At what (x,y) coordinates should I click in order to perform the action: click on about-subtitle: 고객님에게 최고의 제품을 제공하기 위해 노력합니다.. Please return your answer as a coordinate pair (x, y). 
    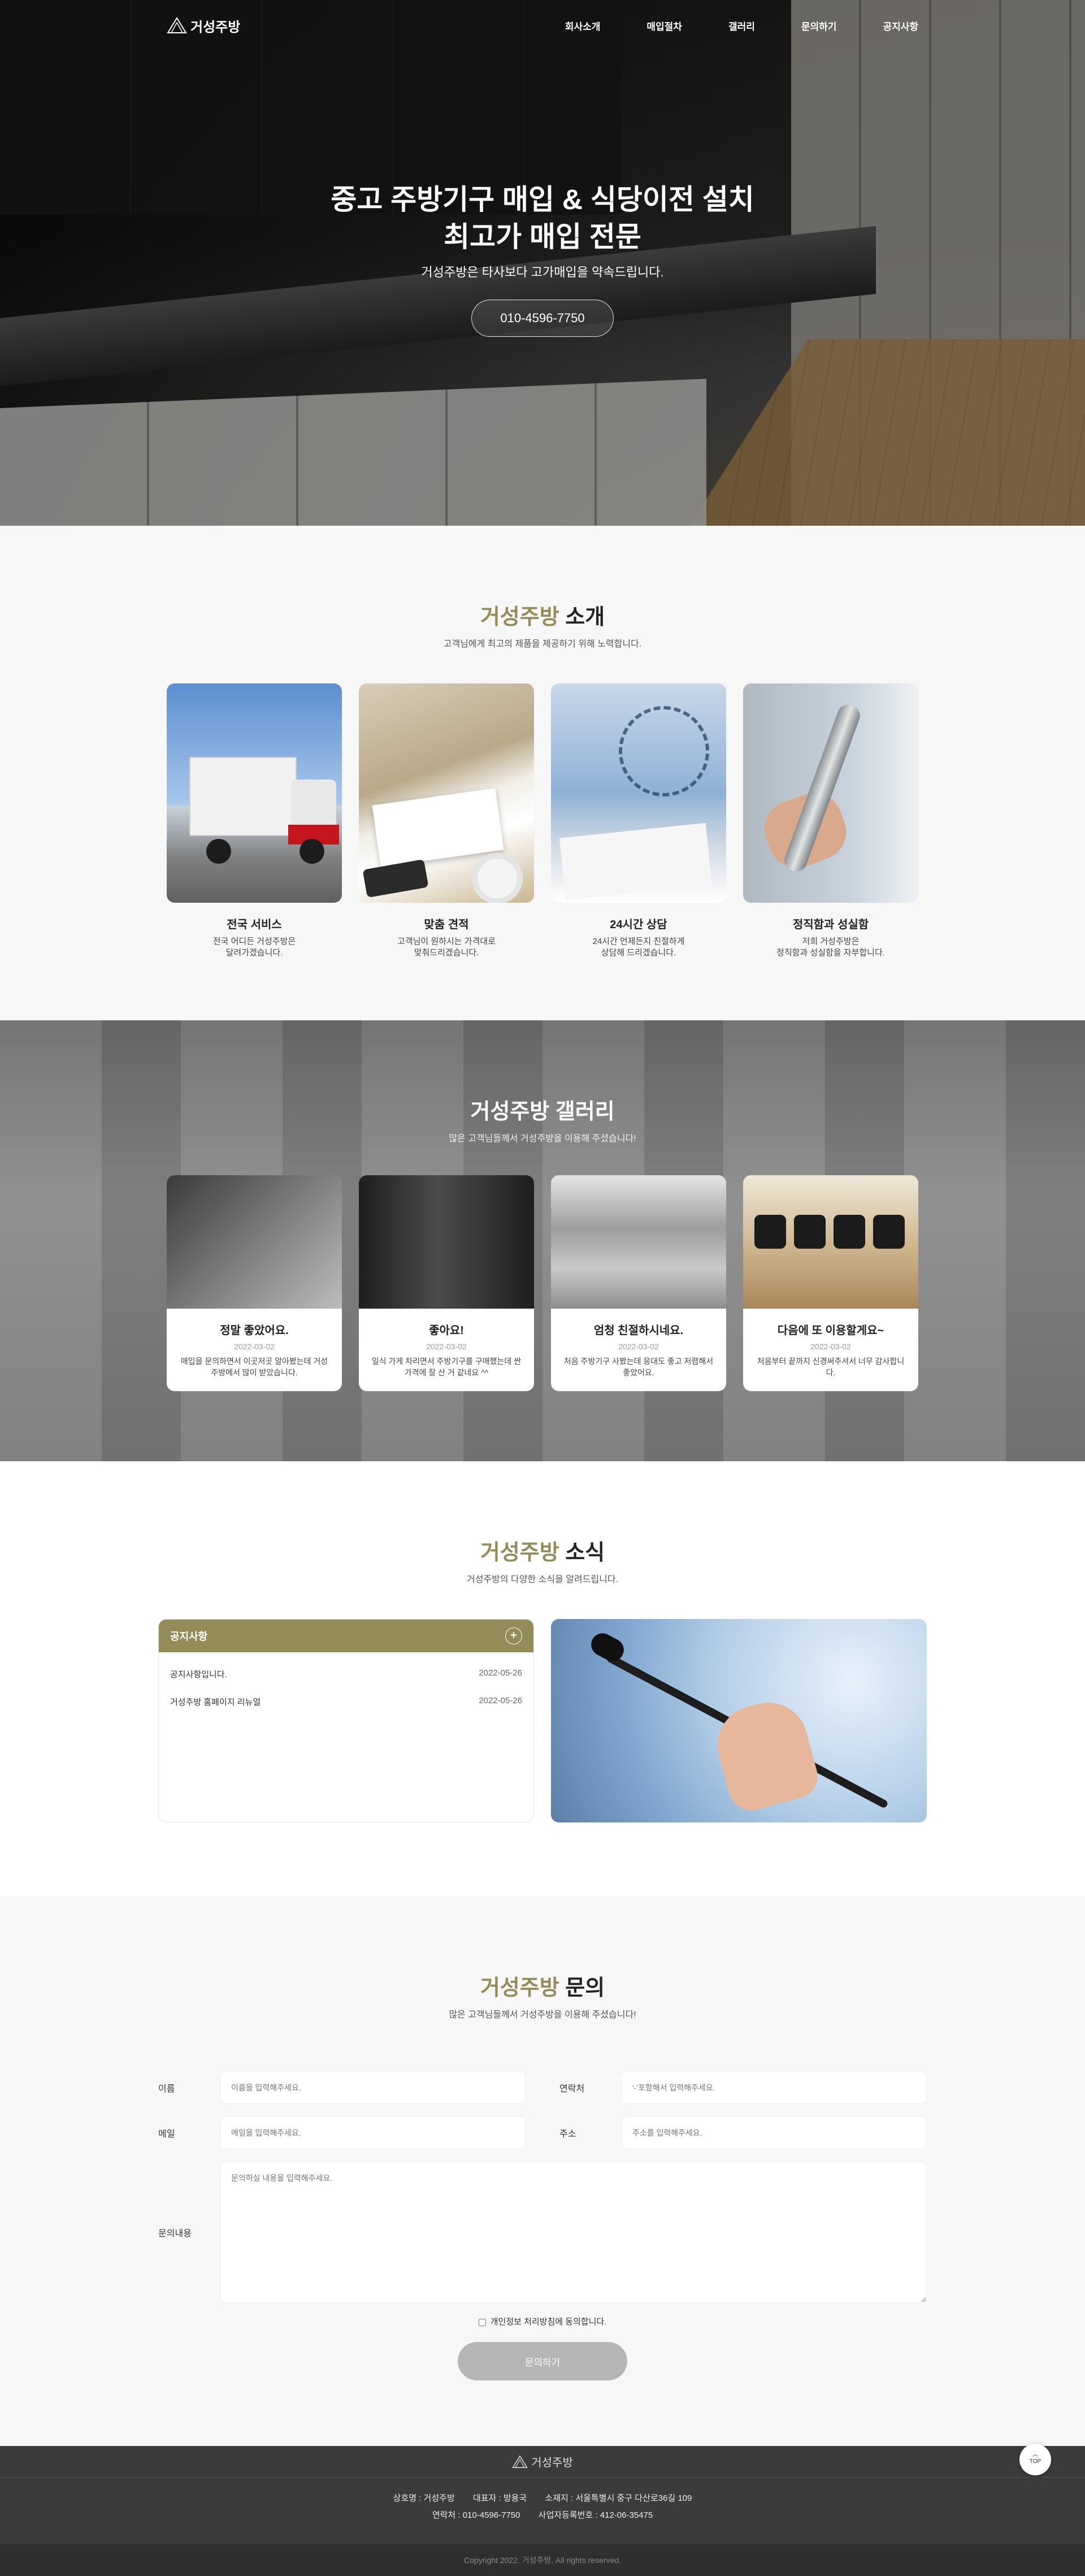
    Looking at the image, I should click on (542, 644).